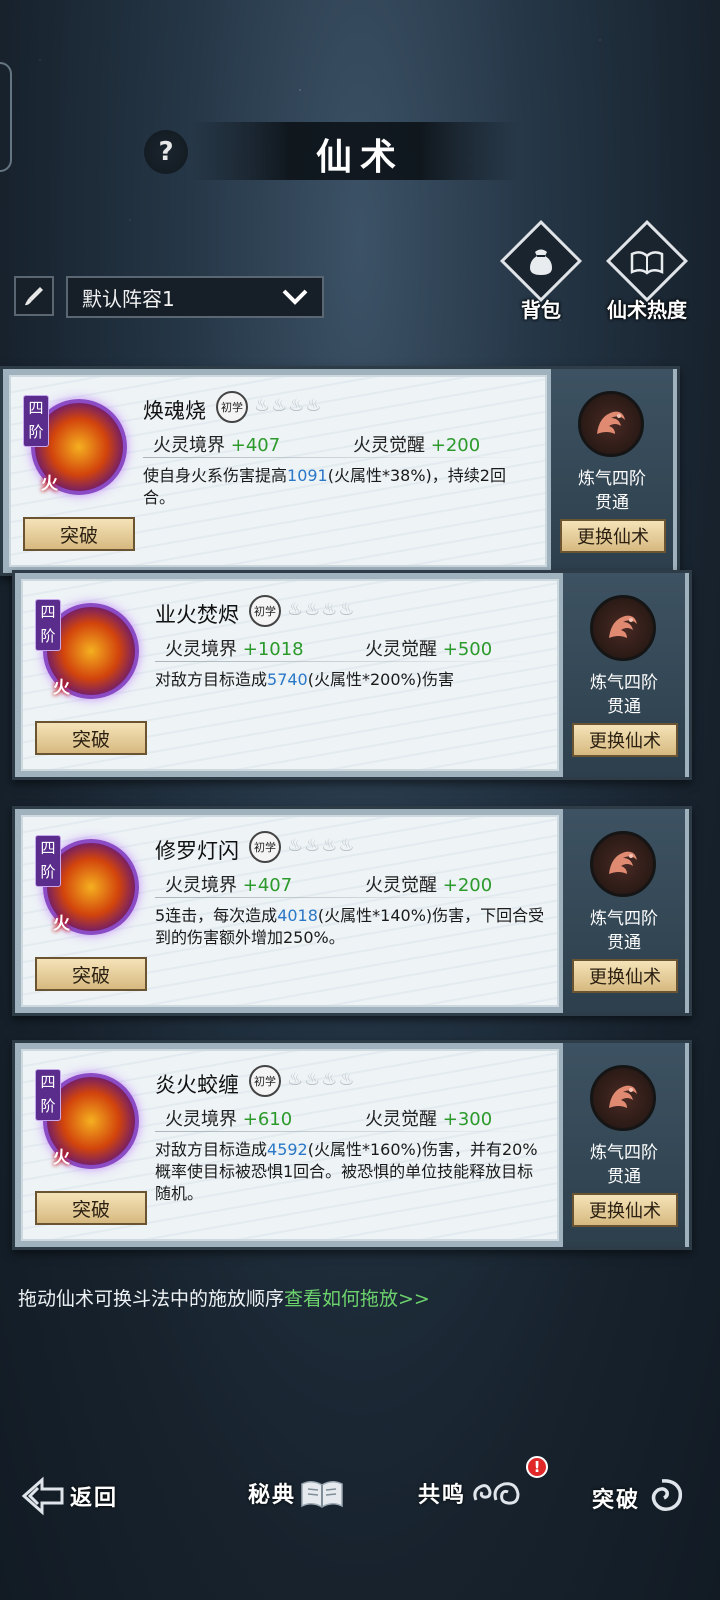  Describe the element at coordinates (442, 1495) in the screenshot. I see `resonance-label: 共鸣` at that location.